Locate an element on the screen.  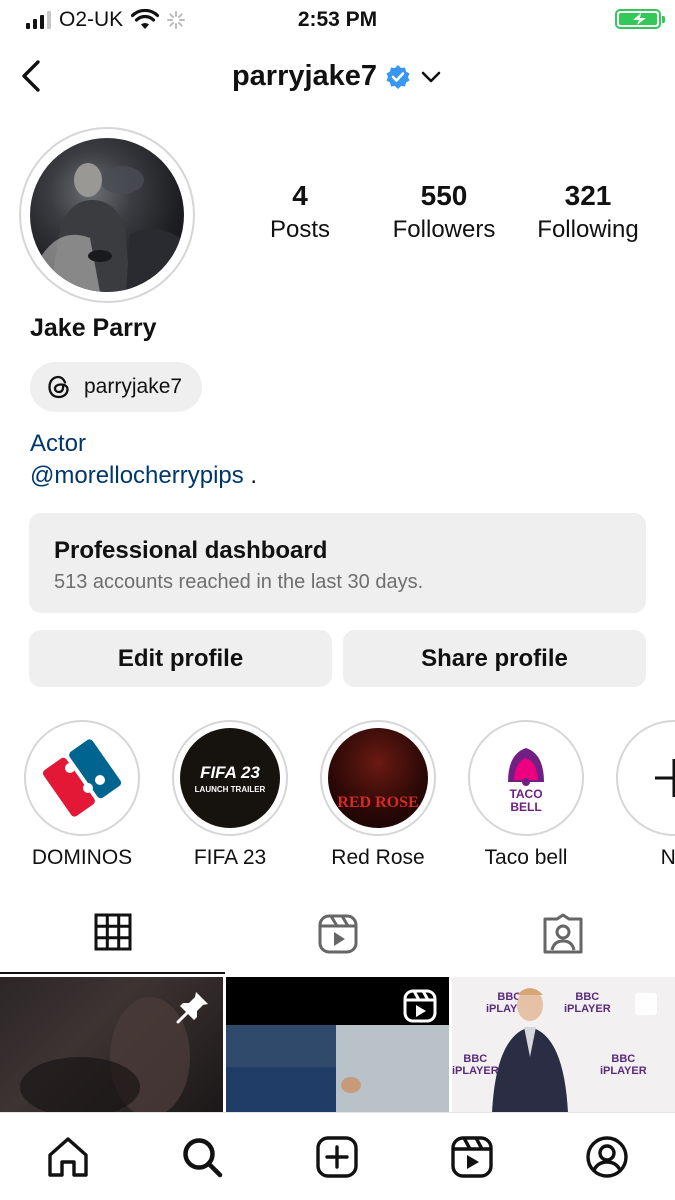
nav-search is located at coordinates (202, 1157).